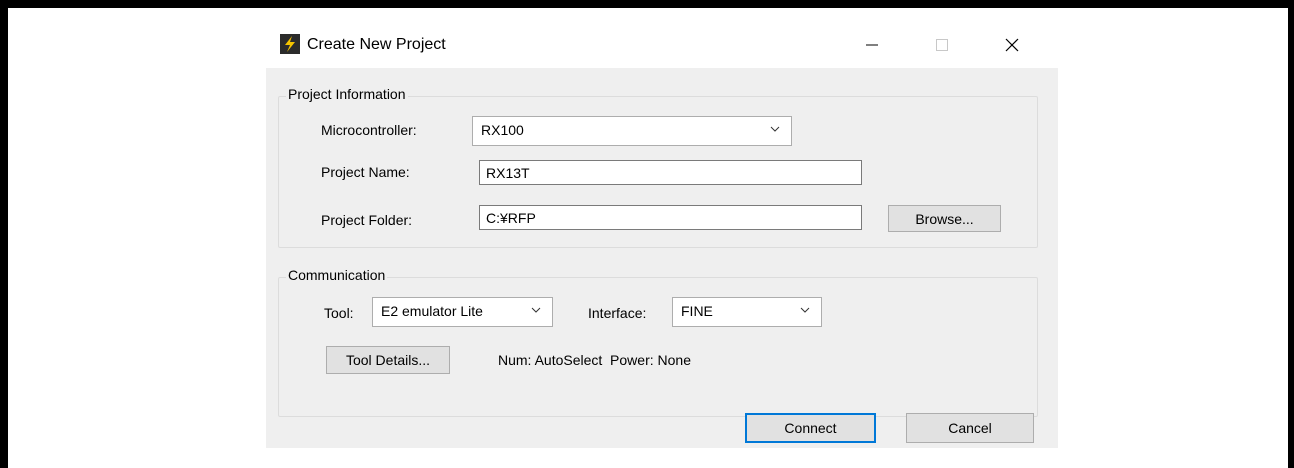 This screenshot has width=1294, height=468. Describe the element at coordinates (432, 311) in the screenshot. I see `tool-value: E2 emulator Lite` at that location.